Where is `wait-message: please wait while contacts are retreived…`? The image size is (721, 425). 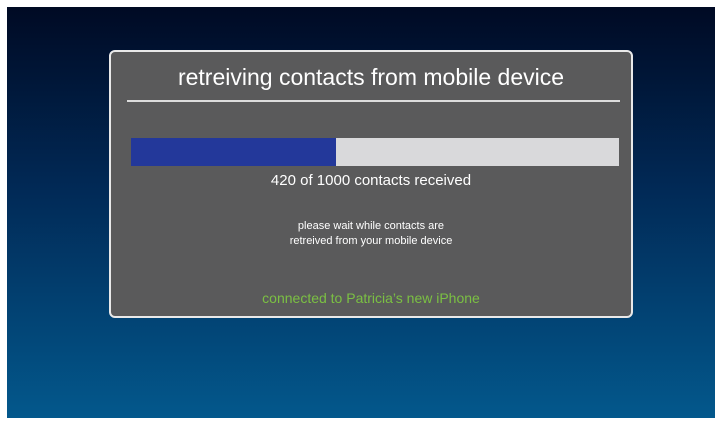 wait-message: please wait while contacts are retreived… is located at coordinates (371, 234).